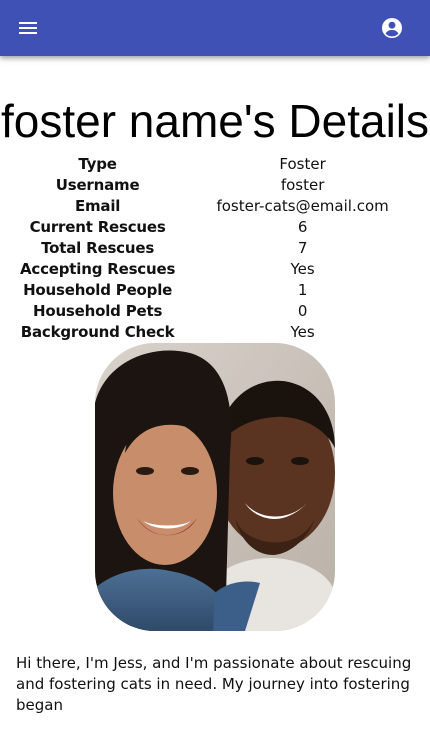 This screenshot has width=430, height=740. What do you see at coordinates (98, 269) in the screenshot?
I see `details-label: Accepting Rescues` at bounding box center [98, 269].